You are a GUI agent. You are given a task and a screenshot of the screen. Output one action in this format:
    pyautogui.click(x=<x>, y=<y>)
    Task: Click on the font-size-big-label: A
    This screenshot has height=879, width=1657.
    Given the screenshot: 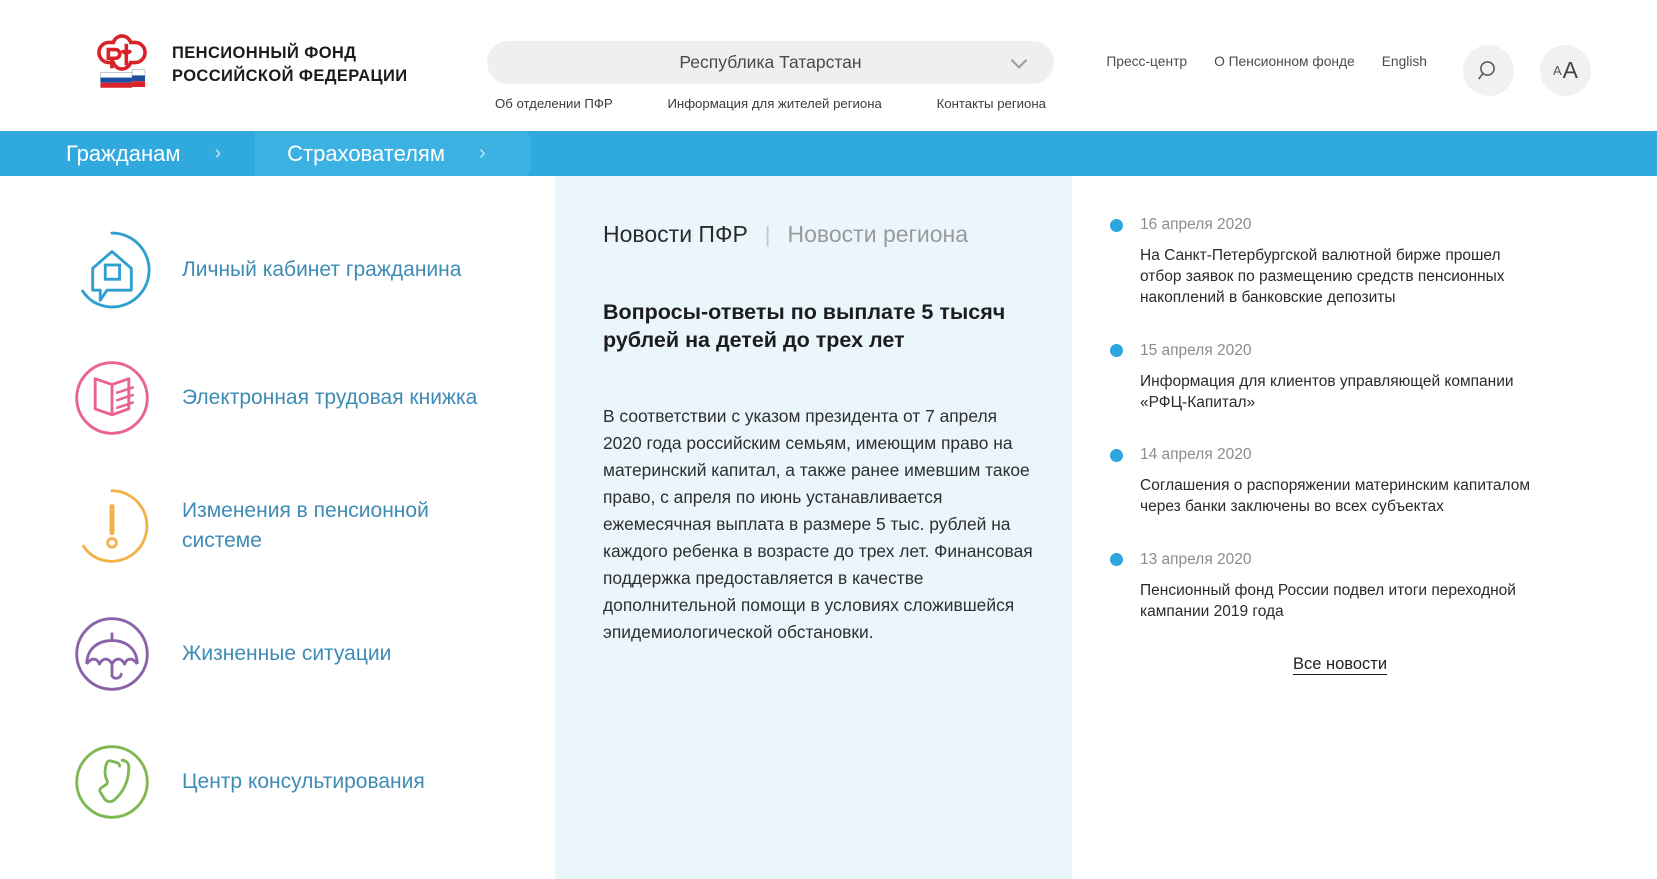 What is the action you would take?
    pyautogui.click(x=1570, y=70)
    